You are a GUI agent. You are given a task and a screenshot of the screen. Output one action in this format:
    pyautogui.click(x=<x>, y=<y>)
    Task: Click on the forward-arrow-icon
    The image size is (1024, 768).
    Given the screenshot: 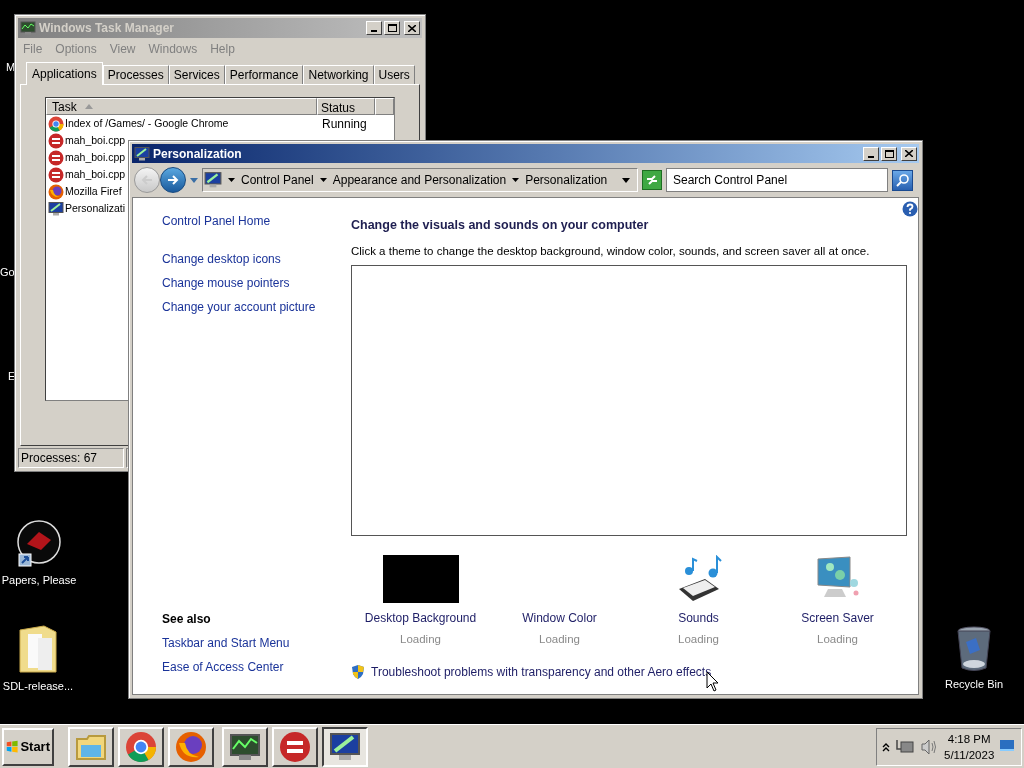 What is the action you would take?
    pyautogui.click(x=173, y=180)
    